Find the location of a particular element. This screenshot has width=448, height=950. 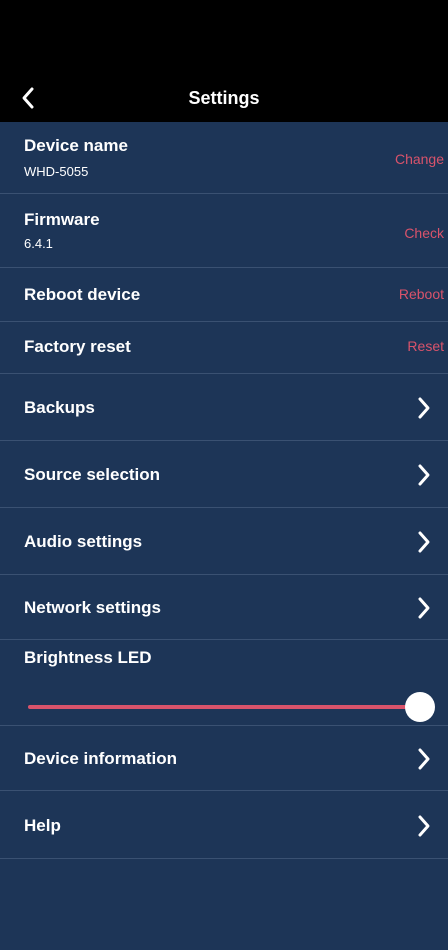

firmware-row: Firmware 6.4.1 Check is located at coordinates (224, 231).